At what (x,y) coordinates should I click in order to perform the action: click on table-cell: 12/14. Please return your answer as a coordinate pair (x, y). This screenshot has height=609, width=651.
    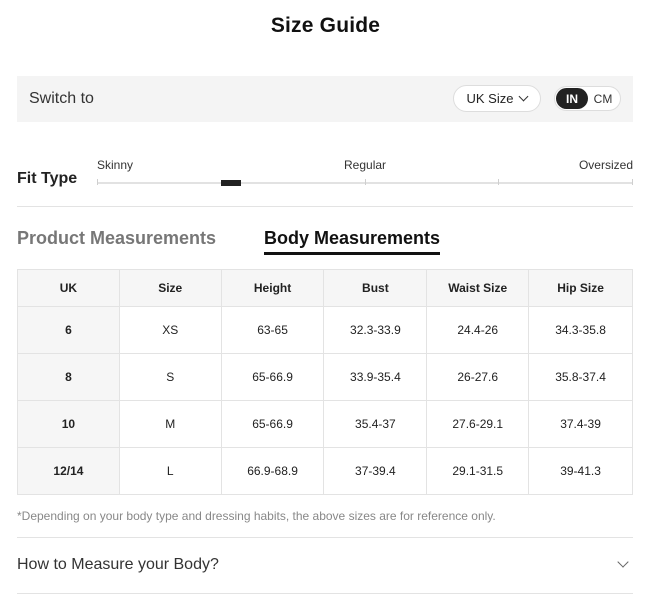
    Looking at the image, I should click on (68, 471).